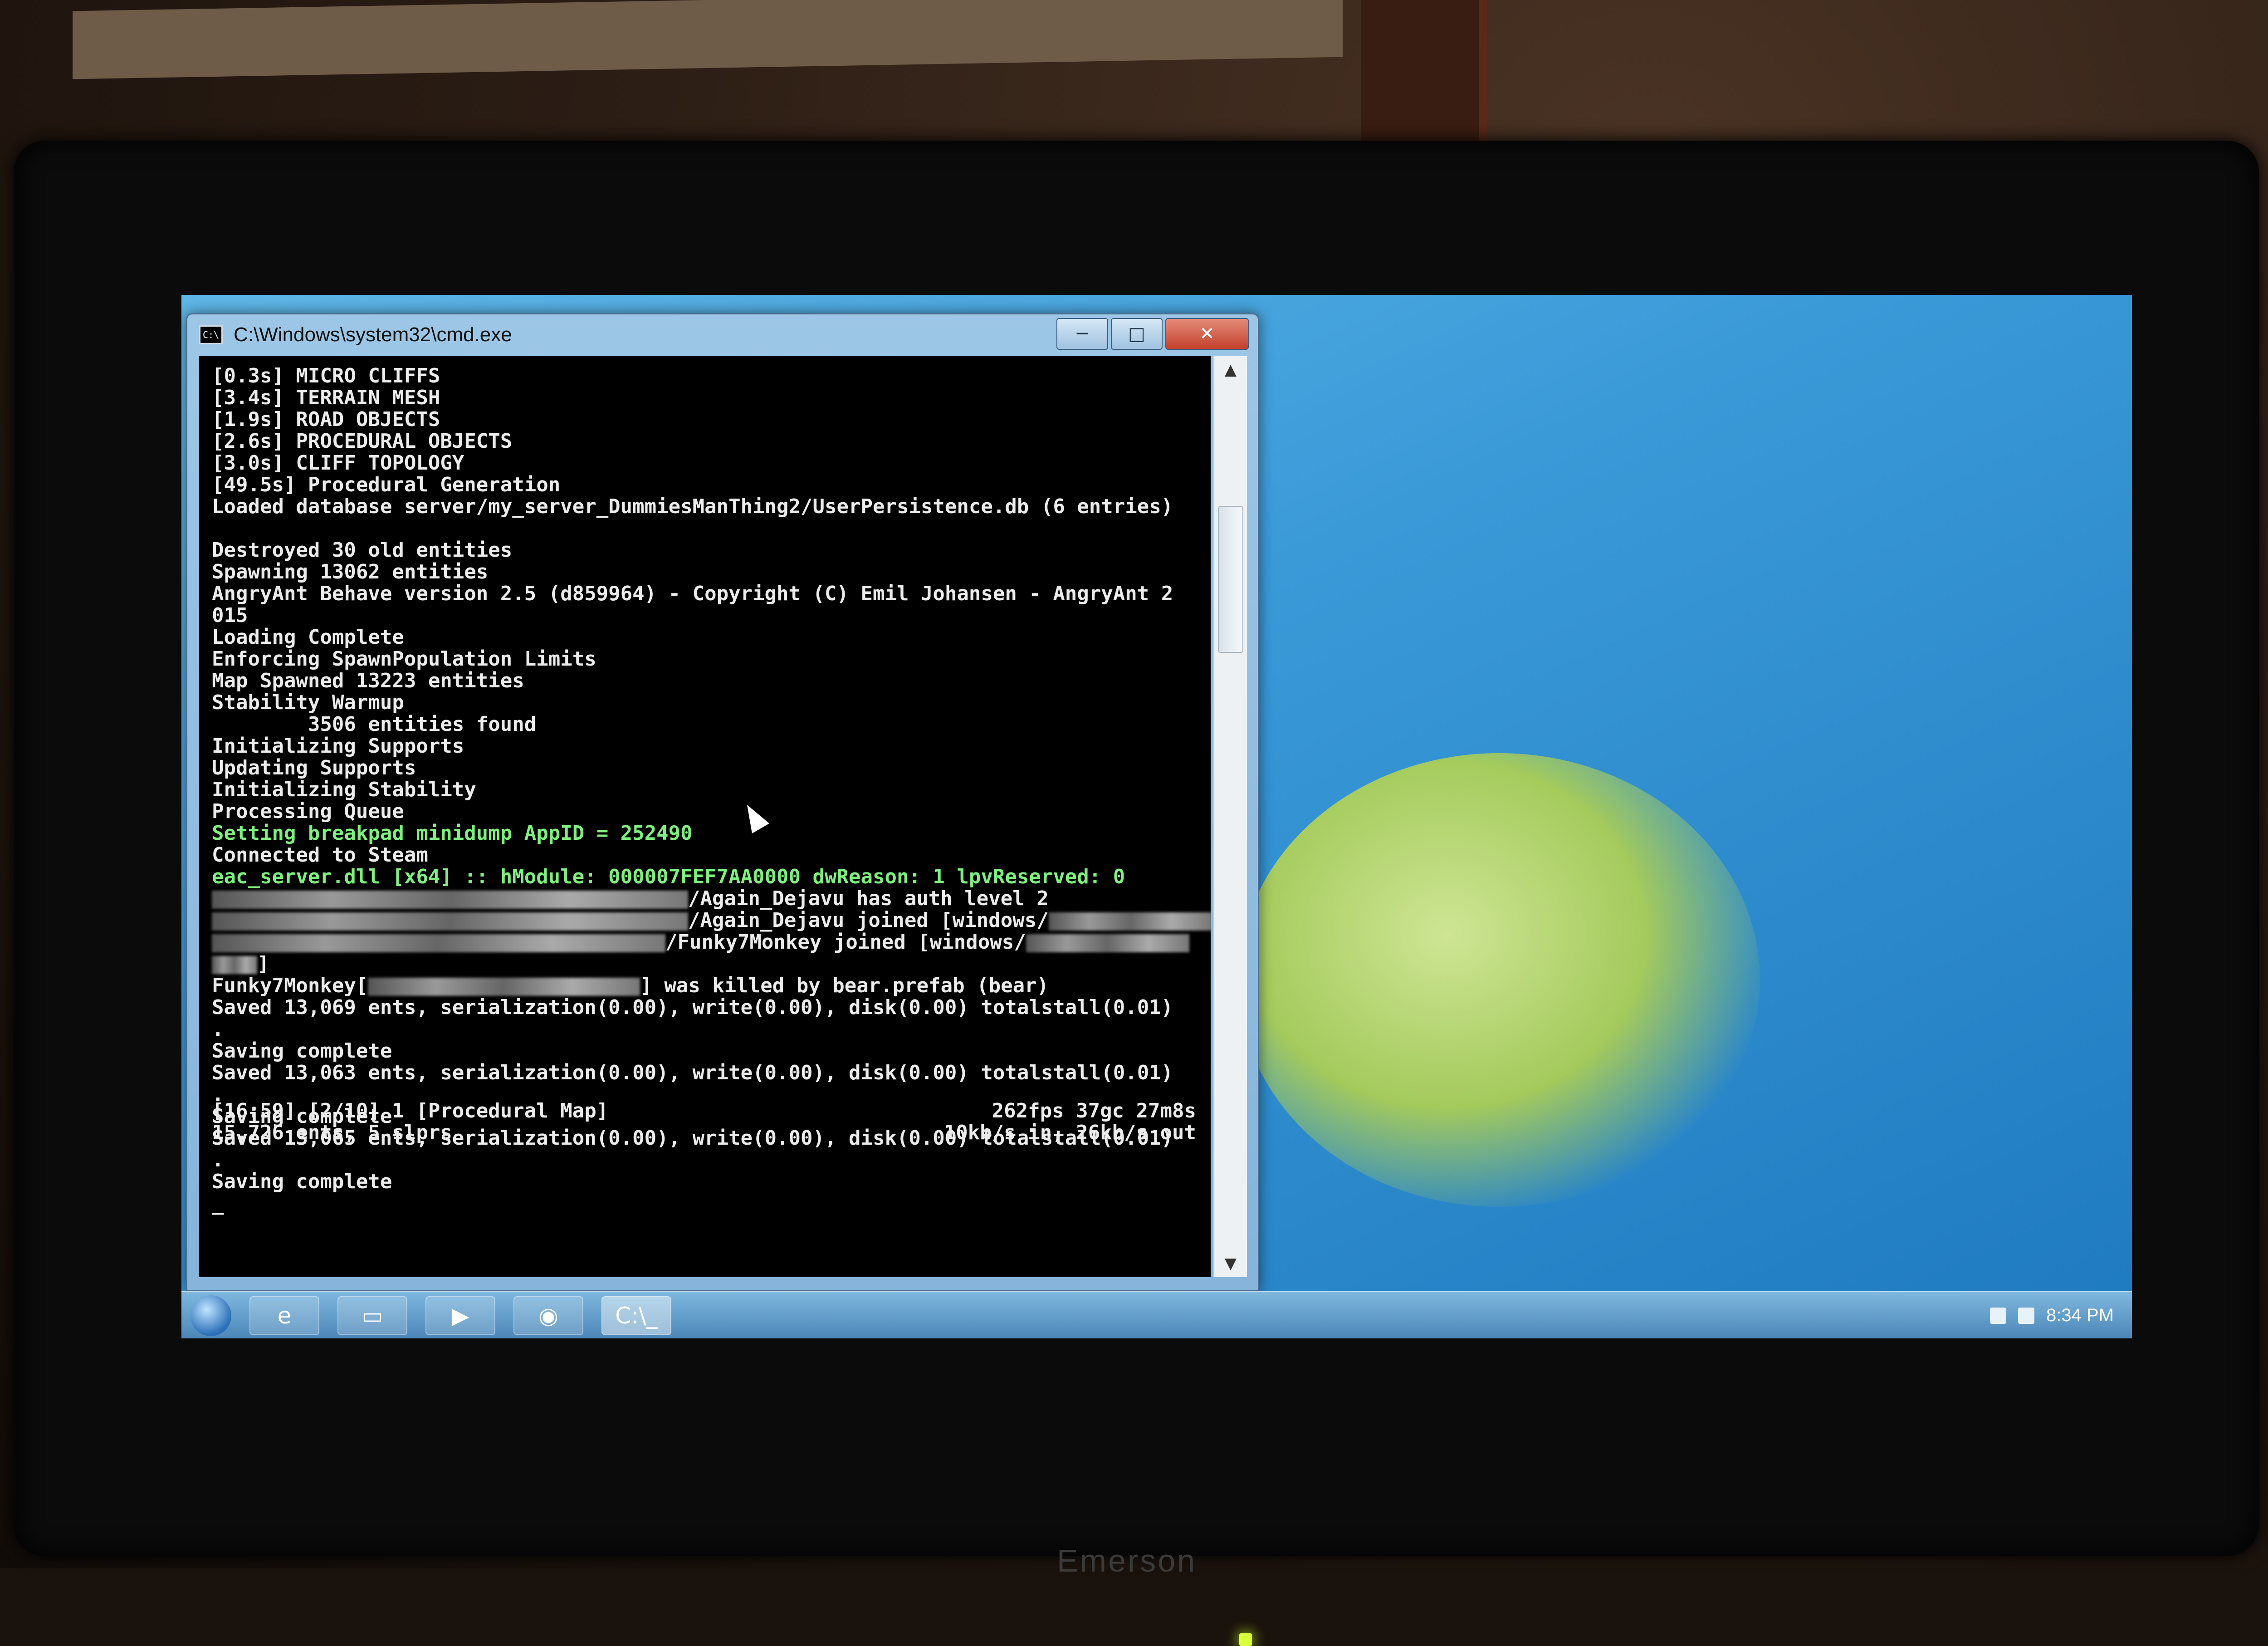  What do you see at coordinates (2080, 1316) in the screenshot?
I see `taskbar-clock: 8:34 PM` at bounding box center [2080, 1316].